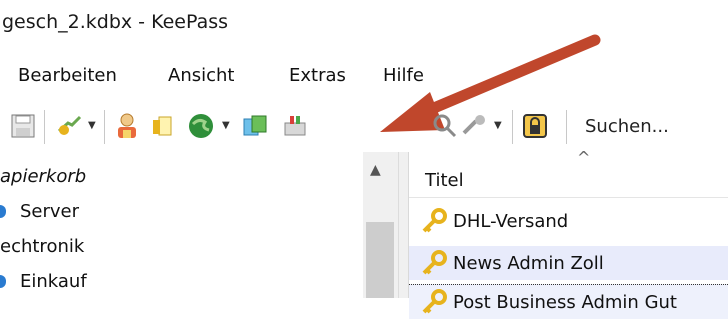 This screenshot has width=728, height=319. Describe the element at coordinates (69, 126) in the screenshot. I see `open-database-icon` at that location.